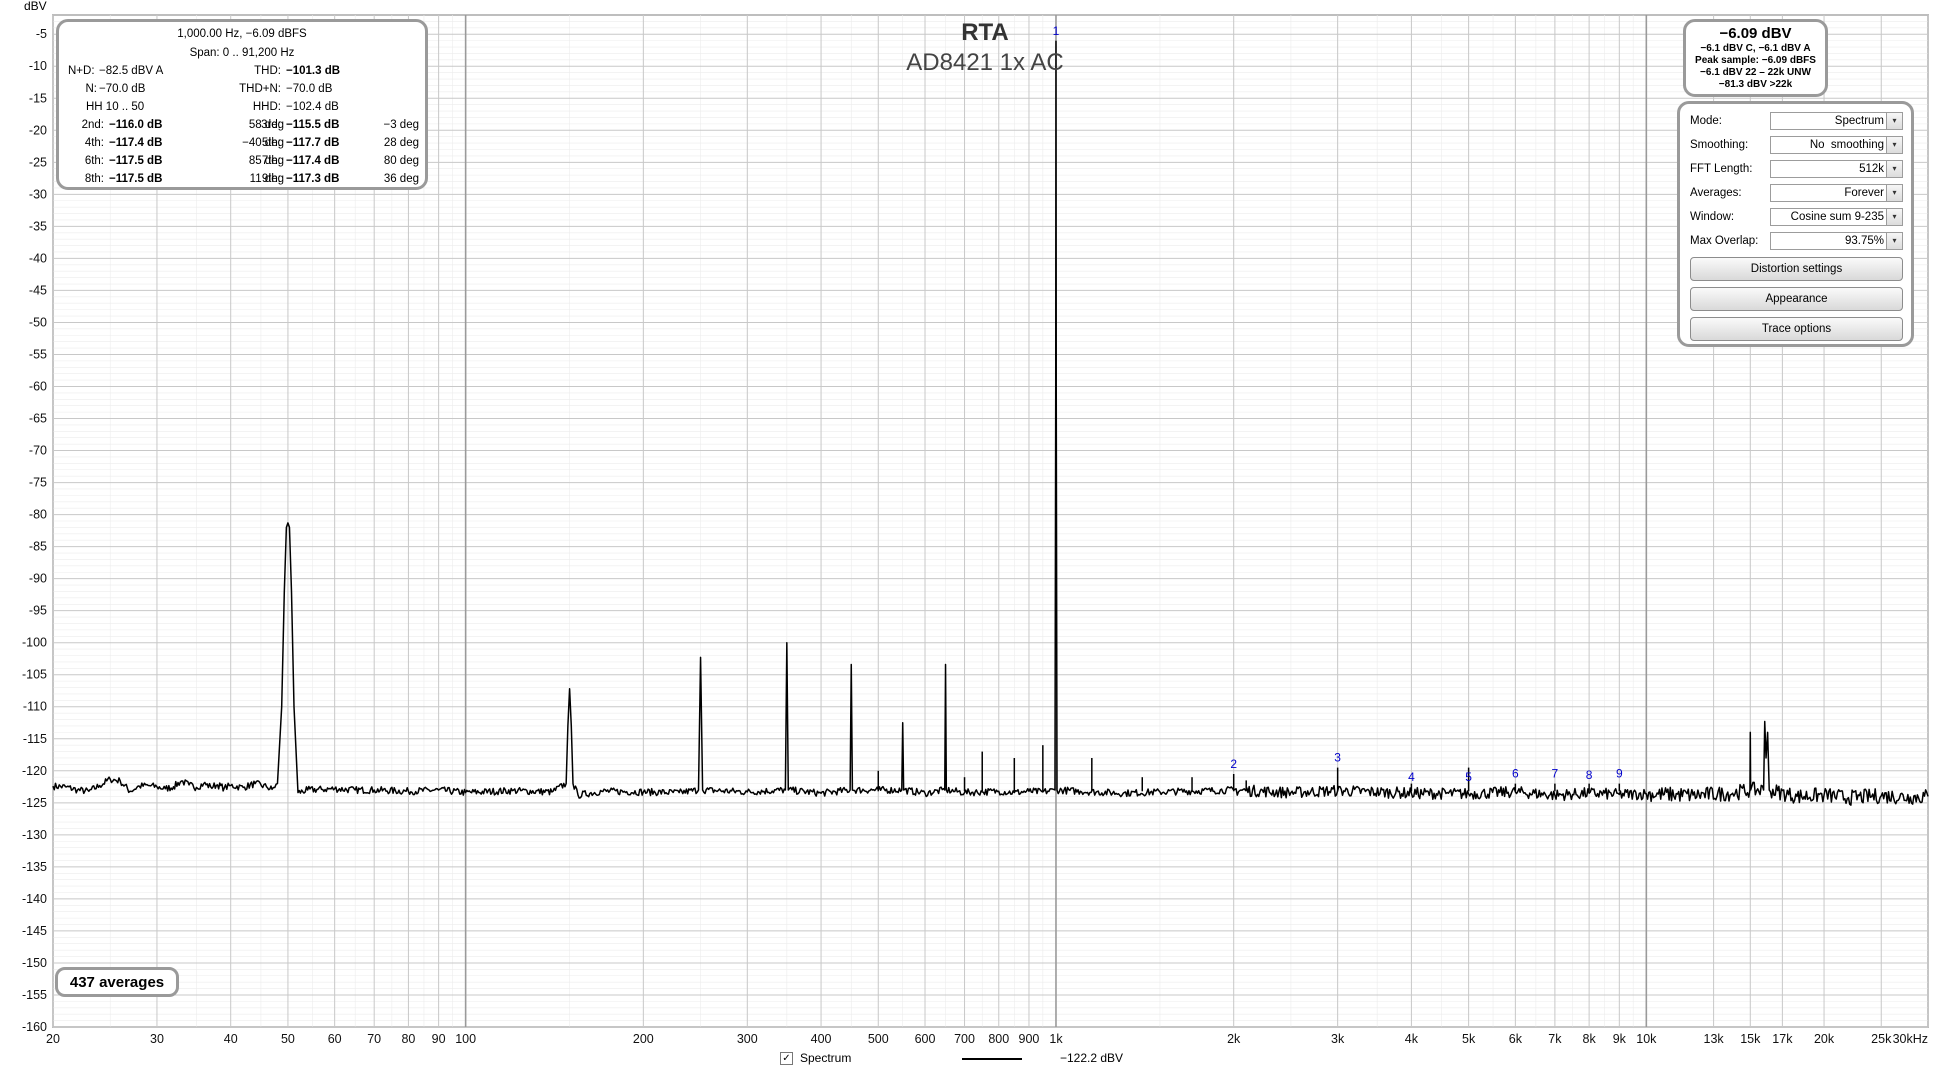 The height and width of the screenshot is (1072, 1940). Describe the element at coordinates (136, 161) in the screenshot. I see `harmonic-value: −117.5 dB` at that location.